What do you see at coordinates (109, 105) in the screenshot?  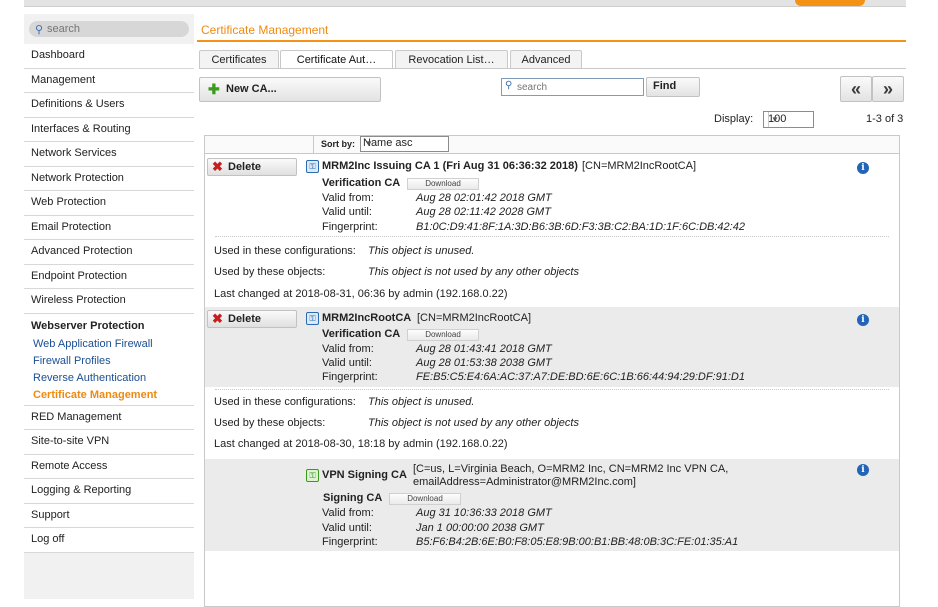 I see `sidebar-item-definitions-users: Definitions & Users` at bounding box center [109, 105].